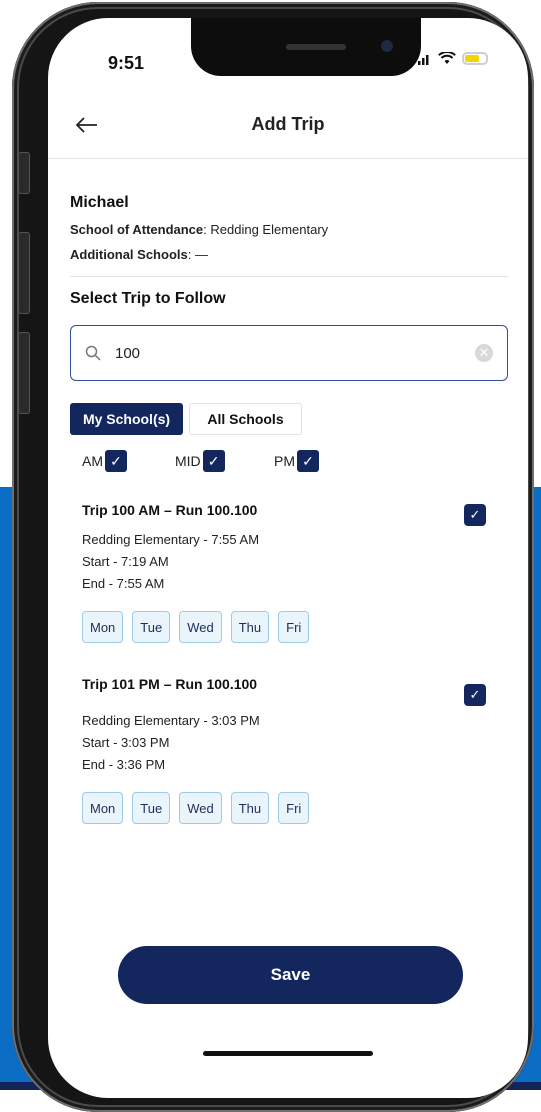 The width and height of the screenshot is (541, 1112). I want to click on search-box: ✕, so click(289, 353).